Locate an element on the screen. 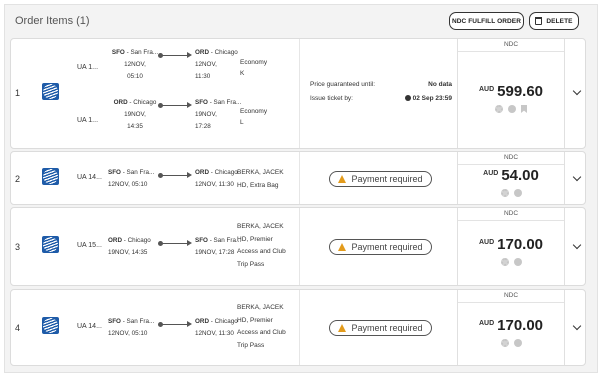 The width and height of the screenshot is (602, 377). to-code: SFO is located at coordinates (201, 240).